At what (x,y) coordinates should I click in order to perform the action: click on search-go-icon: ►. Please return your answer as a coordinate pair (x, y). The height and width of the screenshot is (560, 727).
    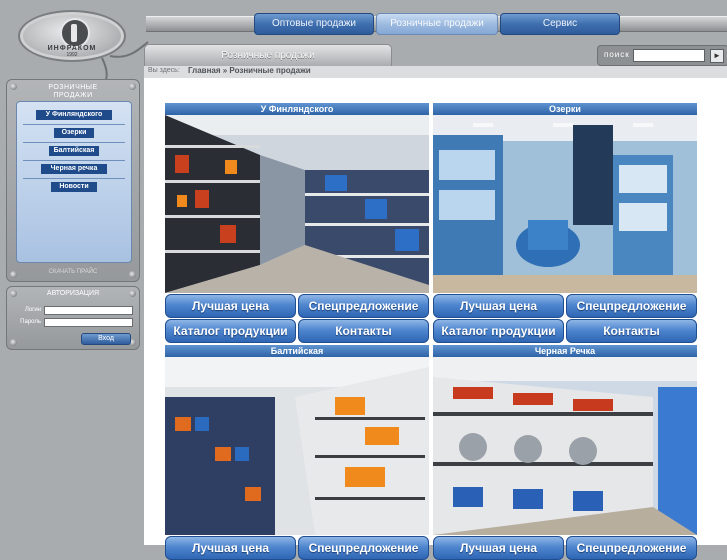
    Looking at the image, I should click on (717, 56).